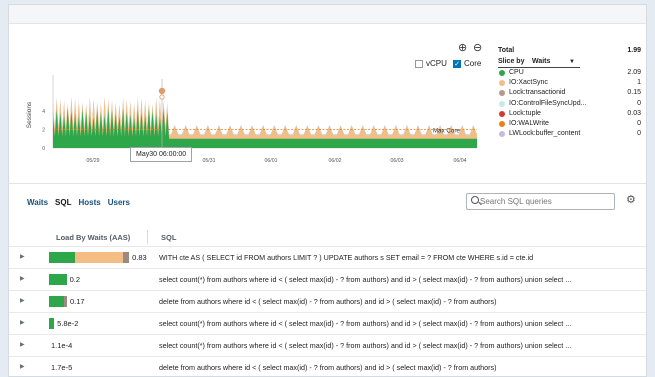 The width and height of the screenshot is (655, 377). Describe the element at coordinates (90, 202) in the screenshot. I see `tab-hosts: Hosts` at that location.